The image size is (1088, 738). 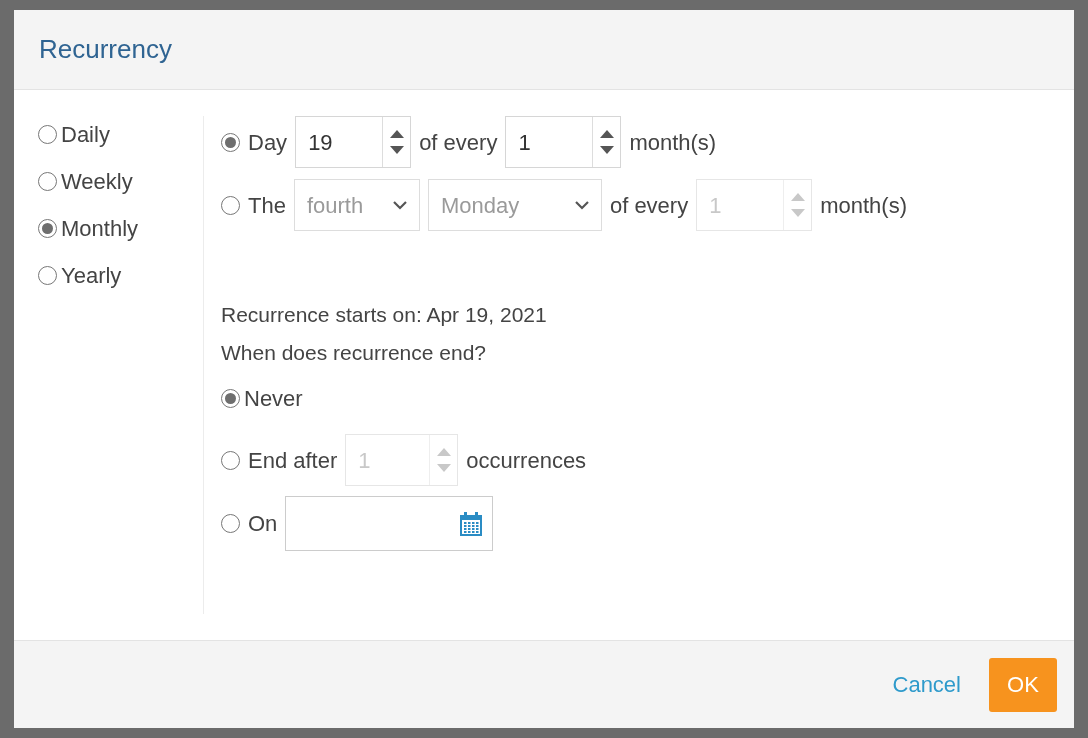 I want to click on option-label: Monthly, so click(x=100, y=229).